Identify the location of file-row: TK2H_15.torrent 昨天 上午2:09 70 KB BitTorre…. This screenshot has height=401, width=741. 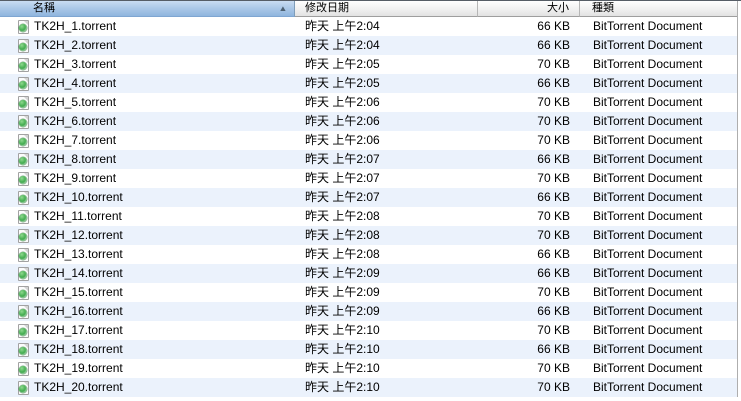
(368, 292).